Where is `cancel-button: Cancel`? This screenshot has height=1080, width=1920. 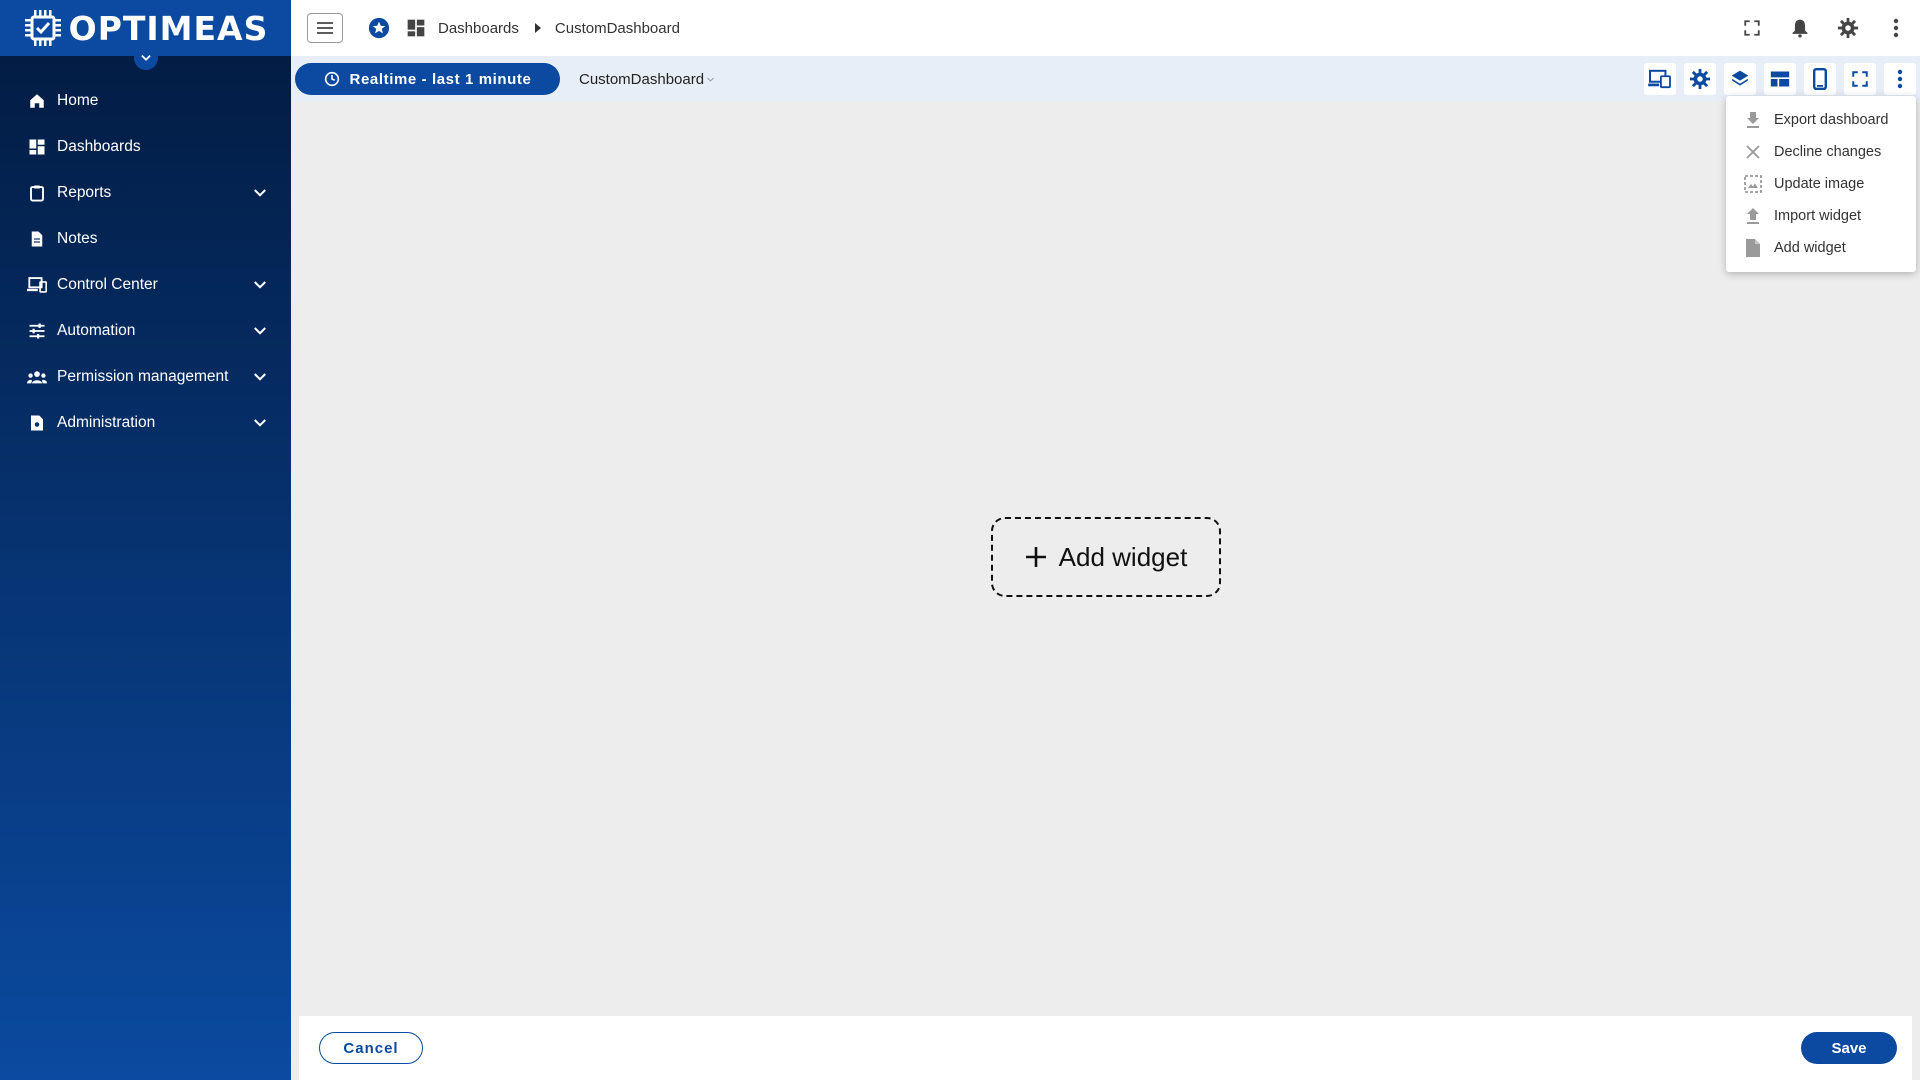
cancel-button: Cancel is located at coordinates (371, 1048).